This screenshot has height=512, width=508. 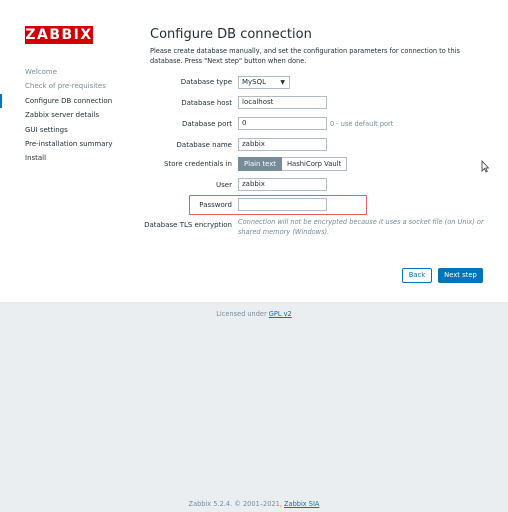 I want to click on back-button: Back, so click(x=417, y=275).